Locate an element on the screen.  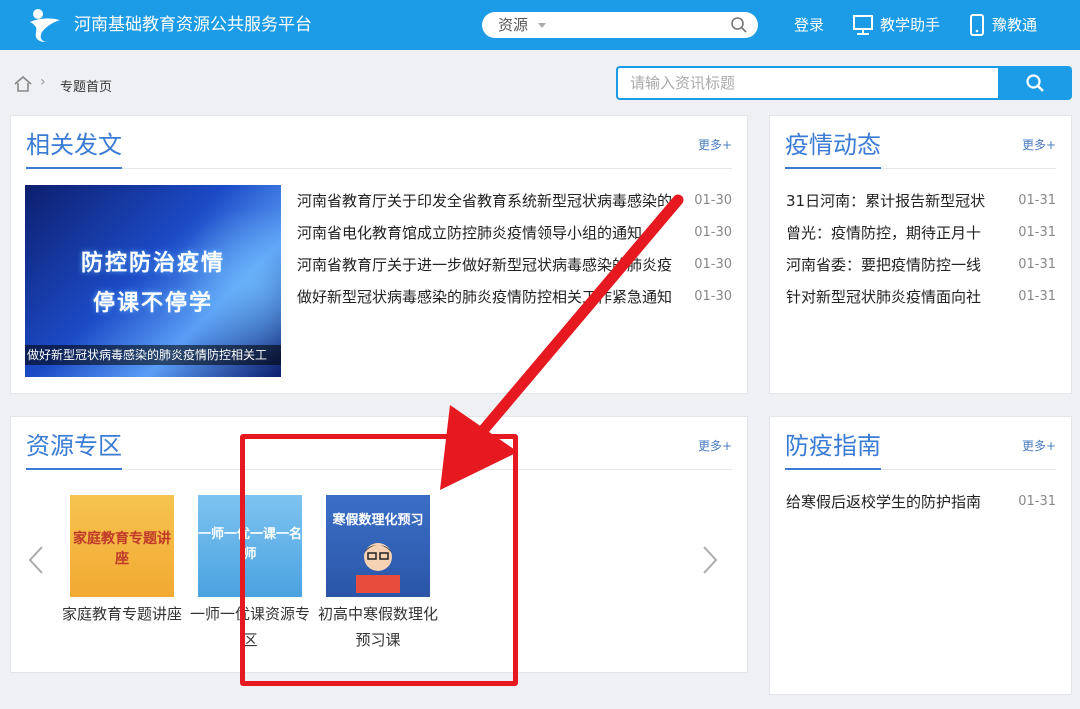
carousel-prev-icon is located at coordinates (36, 560).